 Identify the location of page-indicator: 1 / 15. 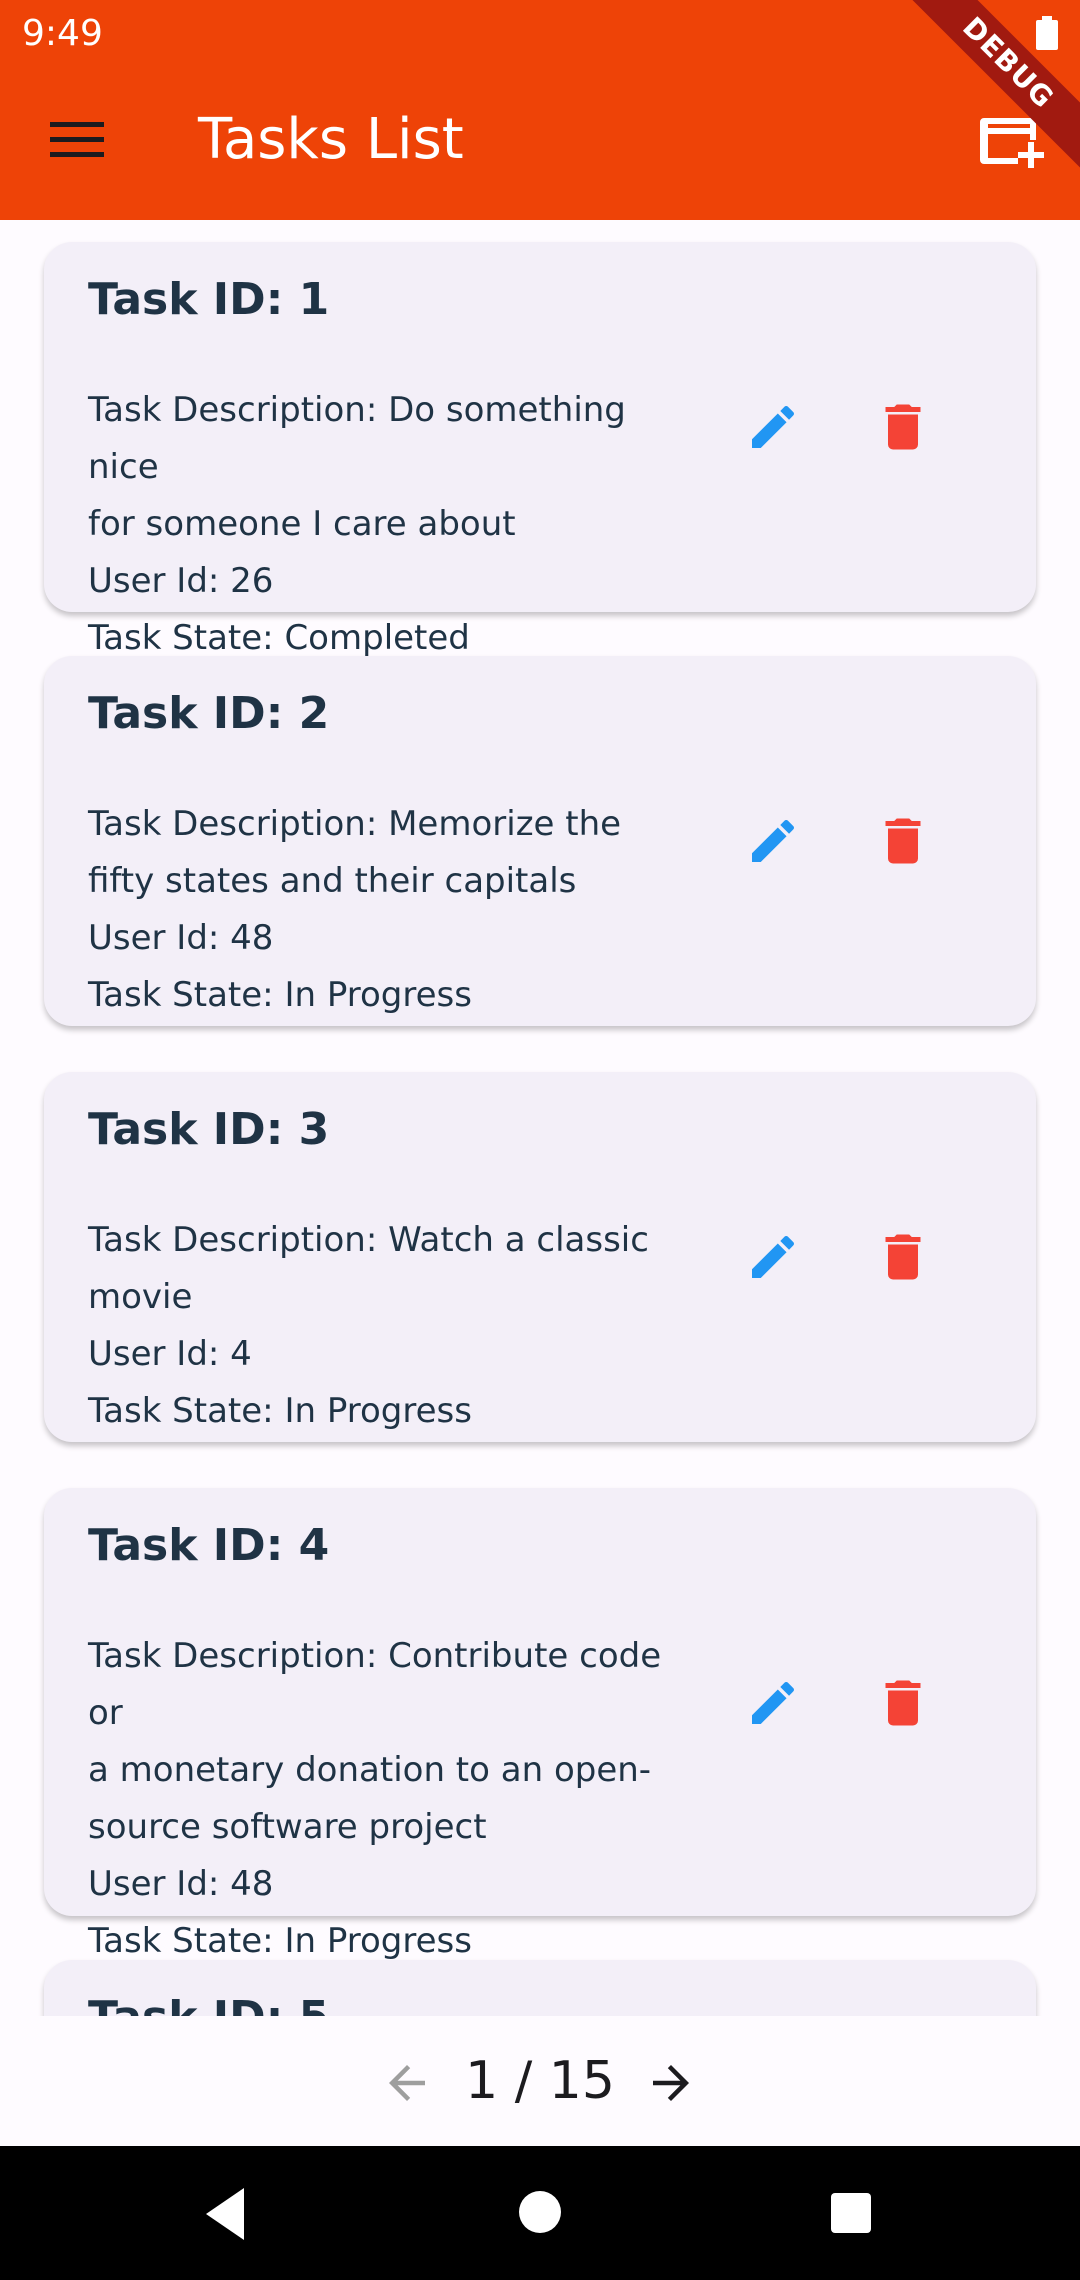
(540, 2081).